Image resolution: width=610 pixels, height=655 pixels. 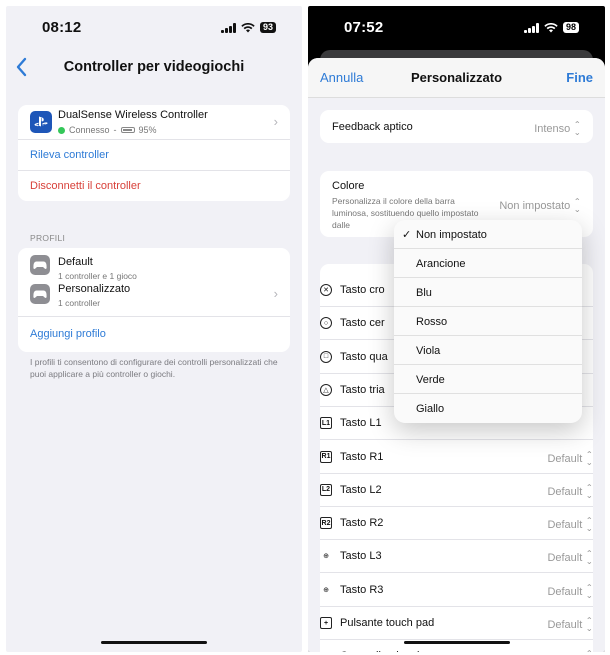 What do you see at coordinates (535, 206) in the screenshot?
I see `color-value-text: Non impostato` at bounding box center [535, 206].